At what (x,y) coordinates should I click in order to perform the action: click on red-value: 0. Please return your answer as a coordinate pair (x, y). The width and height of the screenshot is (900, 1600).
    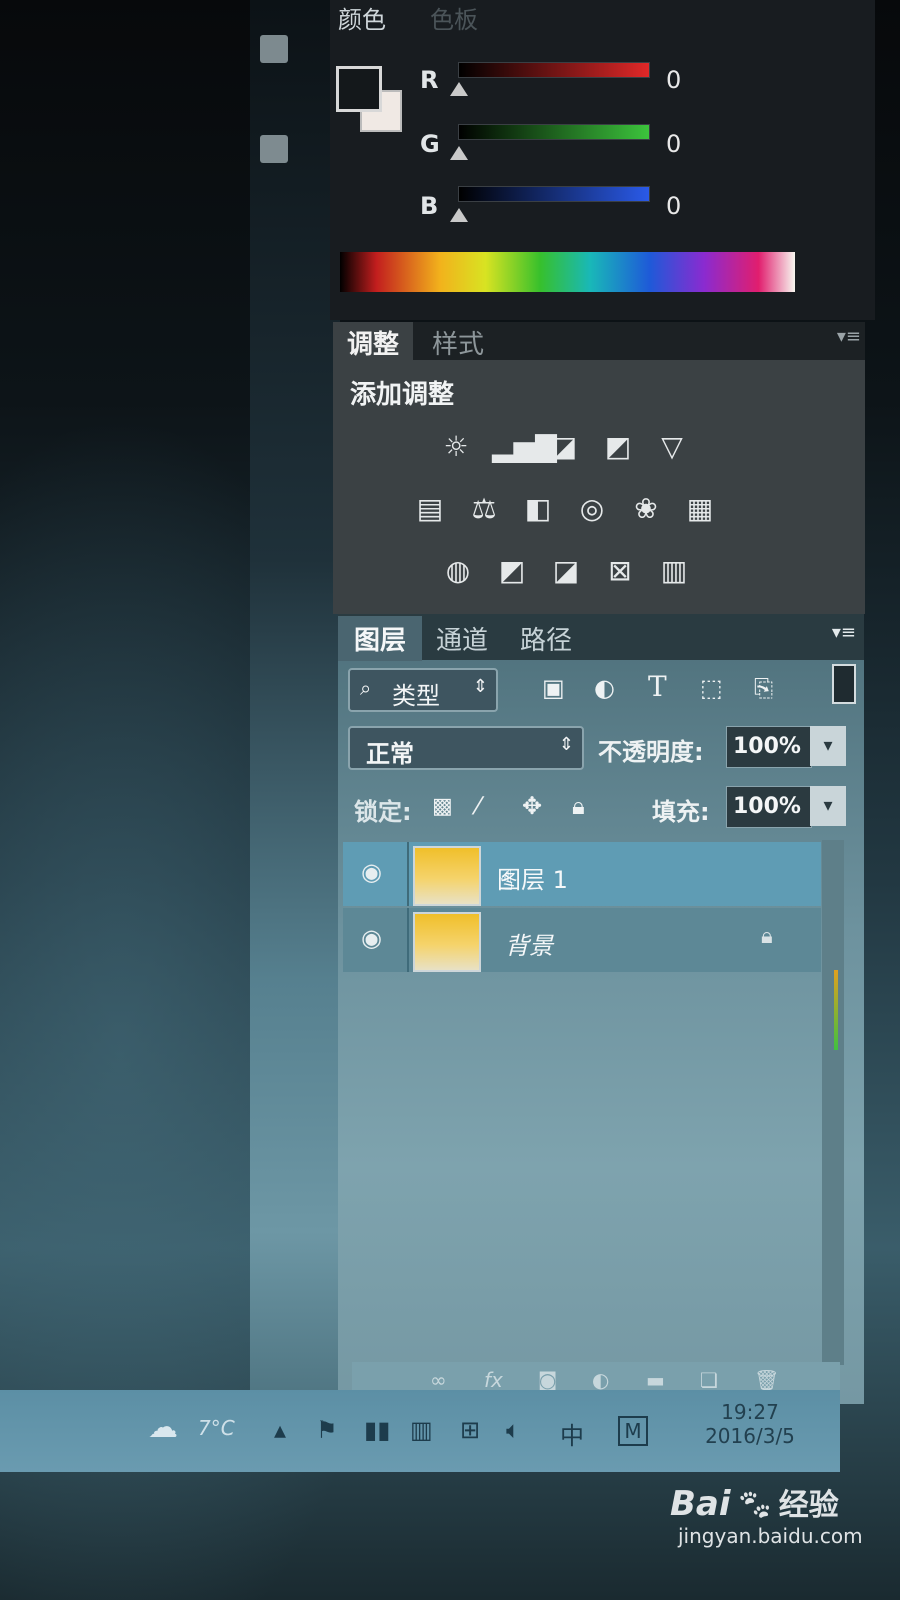
    Looking at the image, I should click on (673, 80).